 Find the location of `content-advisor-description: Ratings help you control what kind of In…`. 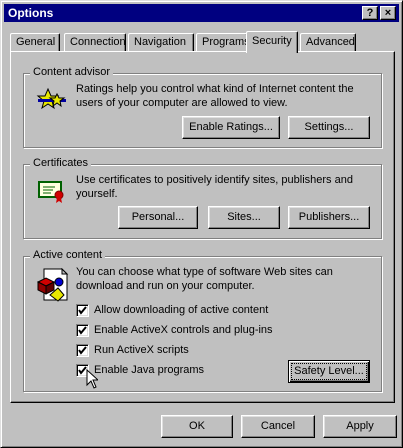

content-advisor-description: Ratings help you control what kind of In… is located at coordinates (215, 96).